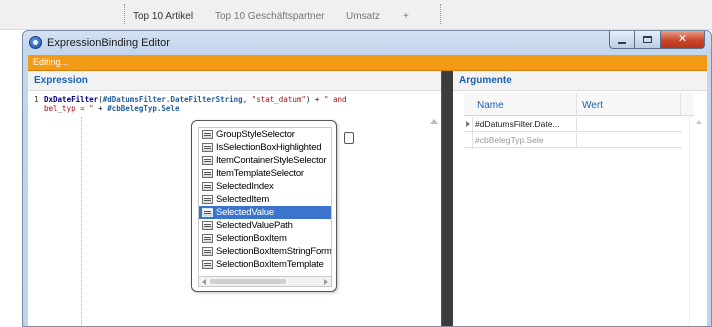  I want to click on arguments-header-label: Argumente, so click(485, 80).